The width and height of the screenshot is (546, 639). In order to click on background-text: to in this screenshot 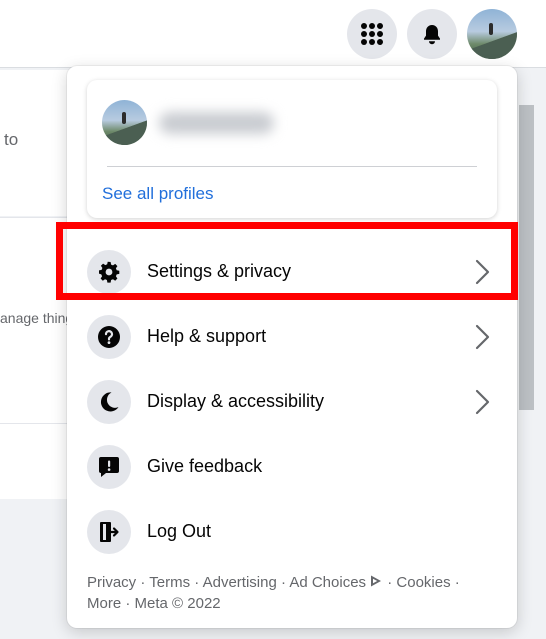, I will do `click(11, 139)`.